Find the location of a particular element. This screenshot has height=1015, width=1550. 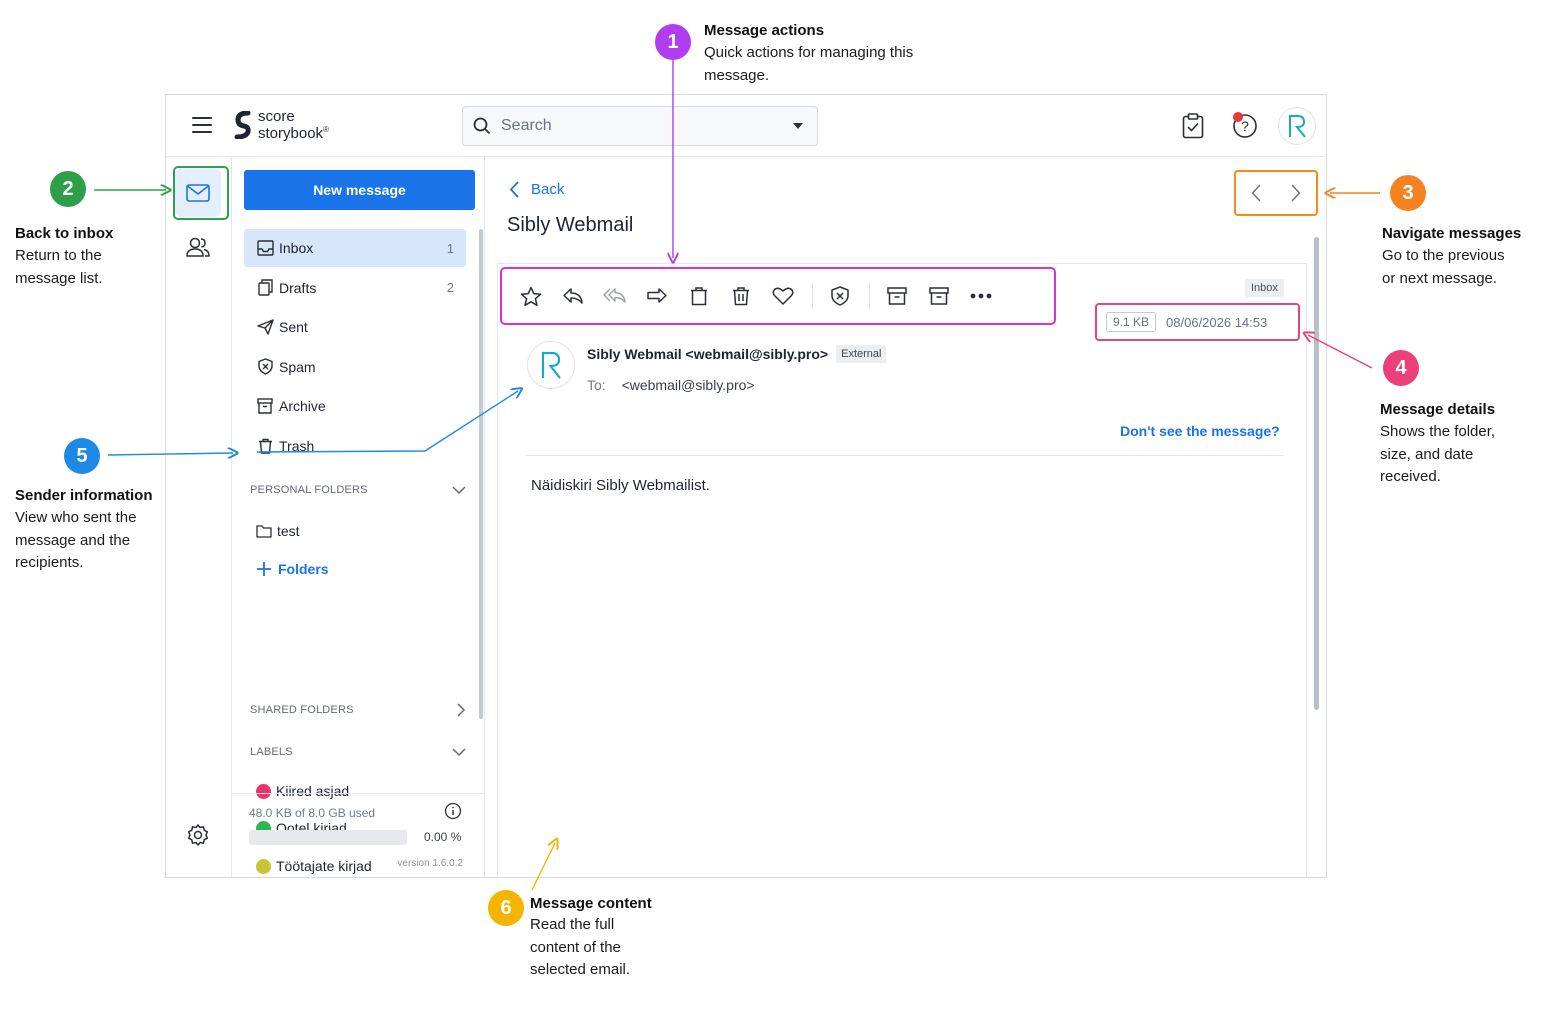

contacts-icon is located at coordinates (198, 247).